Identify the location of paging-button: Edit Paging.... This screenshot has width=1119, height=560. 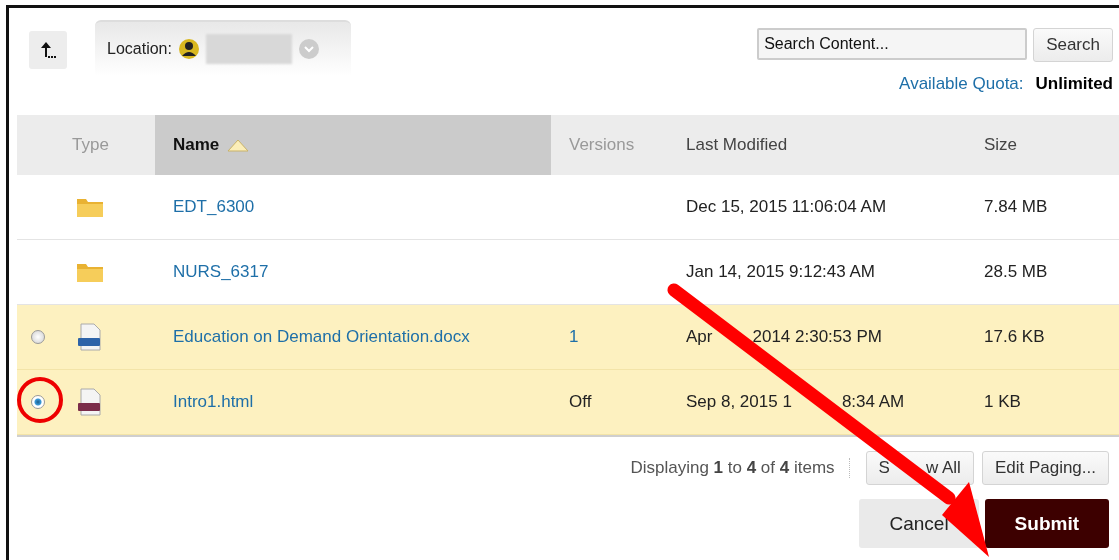
(1045, 468).